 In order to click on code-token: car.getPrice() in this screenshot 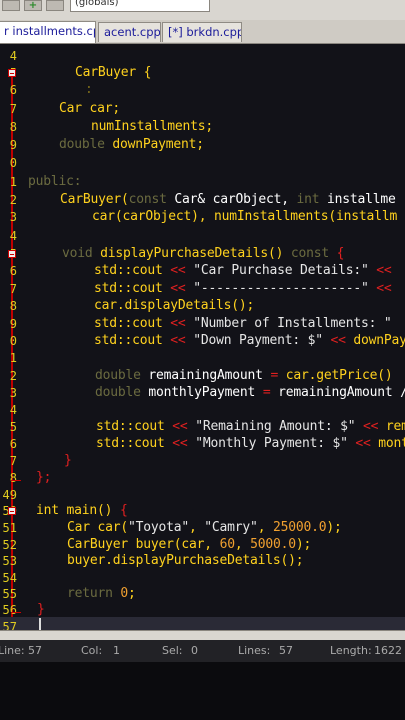, I will do `click(339, 375)`.